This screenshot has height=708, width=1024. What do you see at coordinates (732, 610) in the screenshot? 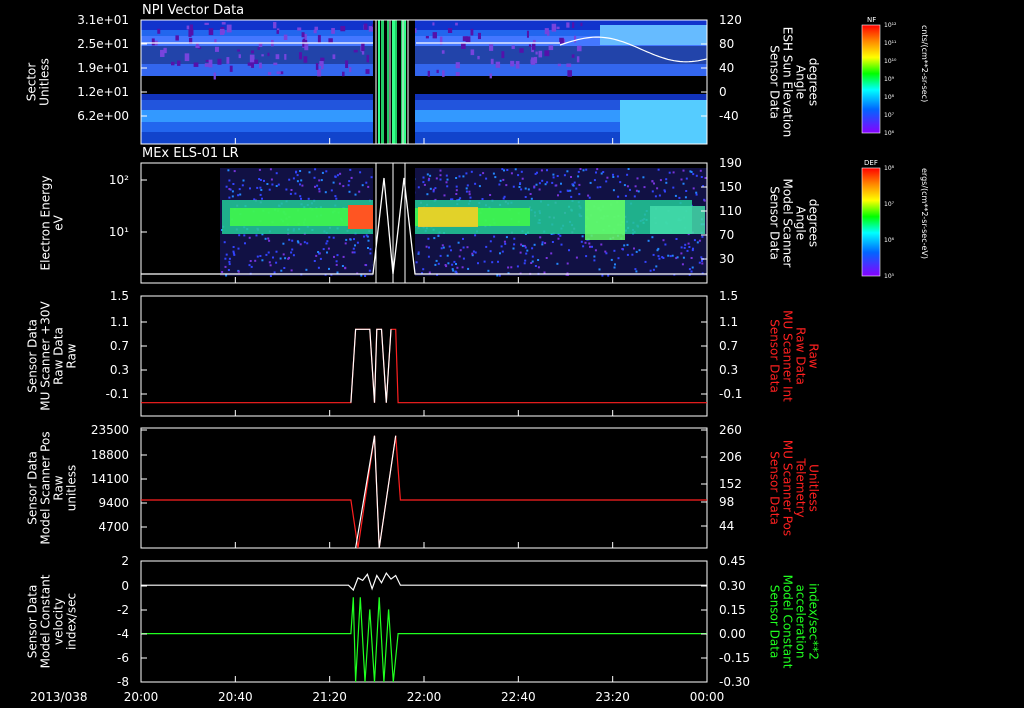
I see `ytick-right-label: 0.15` at bounding box center [732, 610].